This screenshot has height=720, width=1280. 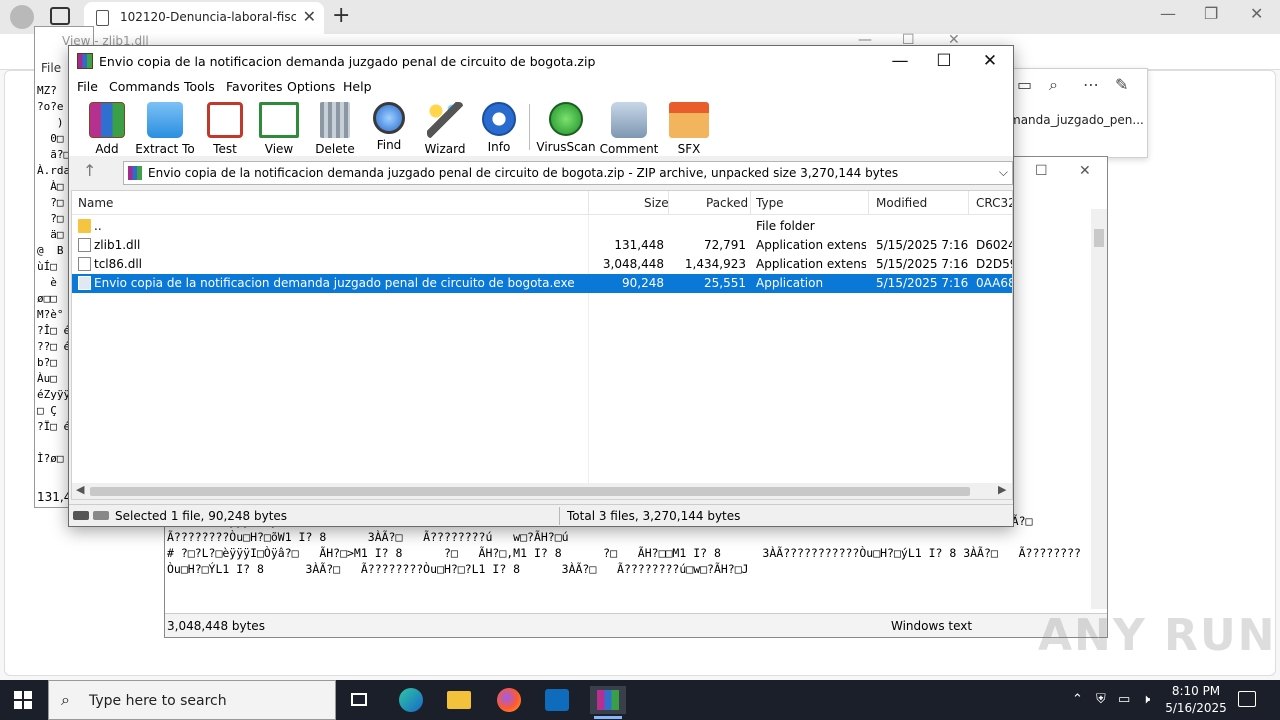 What do you see at coordinates (23, 700) in the screenshot?
I see `windows-start-icon` at bounding box center [23, 700].